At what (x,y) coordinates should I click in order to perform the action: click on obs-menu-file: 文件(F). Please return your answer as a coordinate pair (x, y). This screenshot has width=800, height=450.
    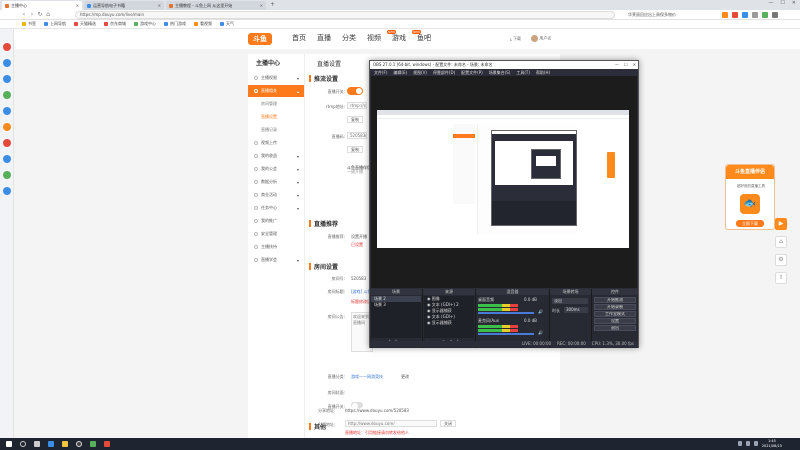
    Looking at the image, I should click on (380, 72).